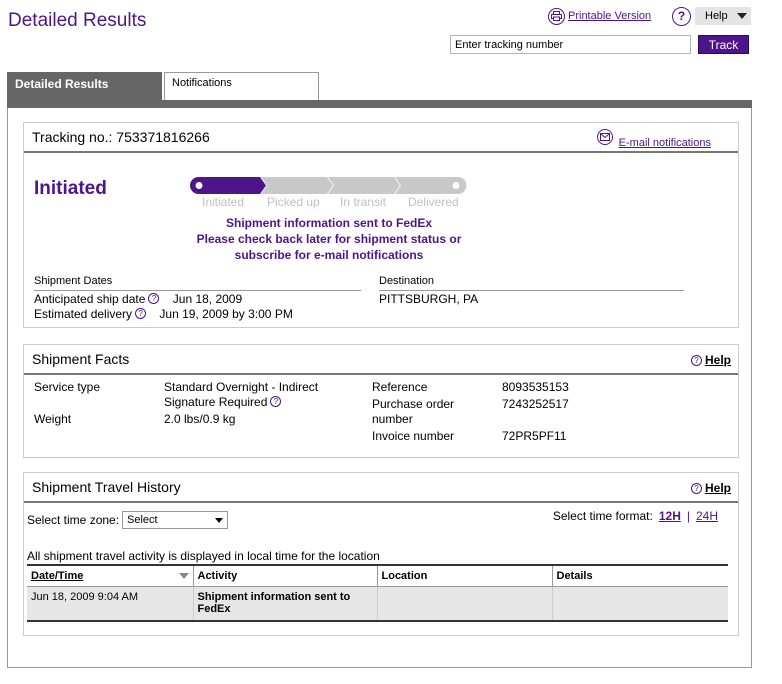 The width and height of the screenshot is (782, 684). What do you see at coordinates (413, 436) in the screenshot?
I see `invoice-label: Invoice number` at bounding box center [413, 436].